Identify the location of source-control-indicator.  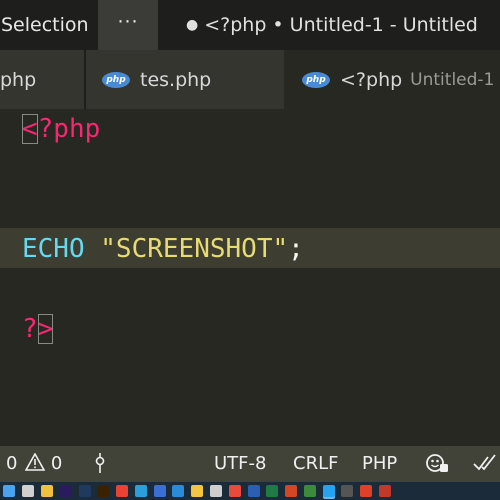
(100, 464).